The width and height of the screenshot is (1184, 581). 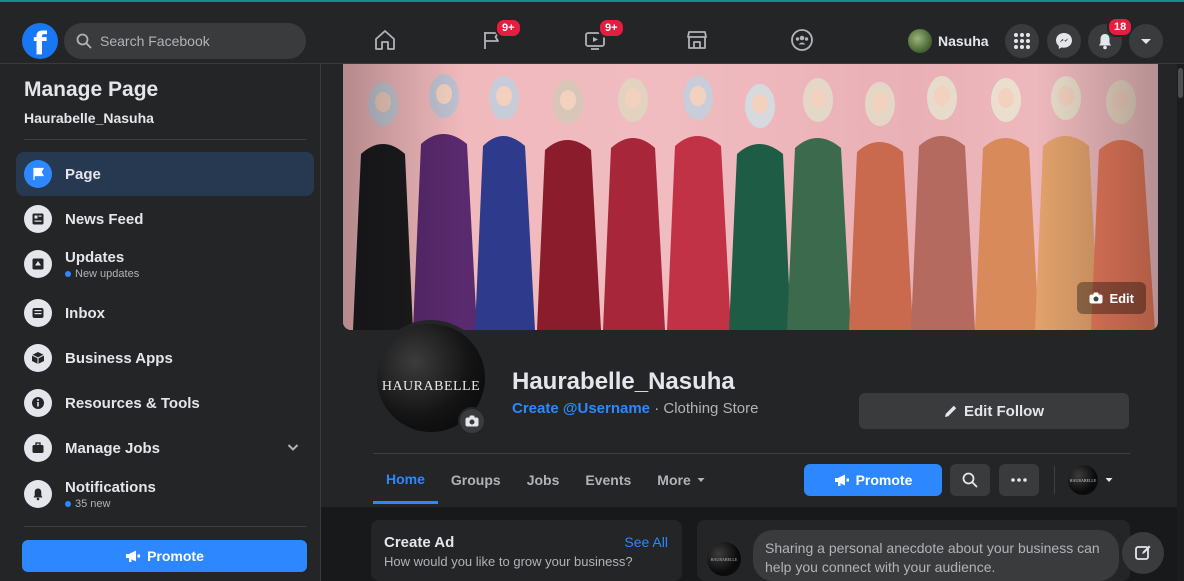 I want to click on sidebar-item-page: Page, so click(x=165, y=174).